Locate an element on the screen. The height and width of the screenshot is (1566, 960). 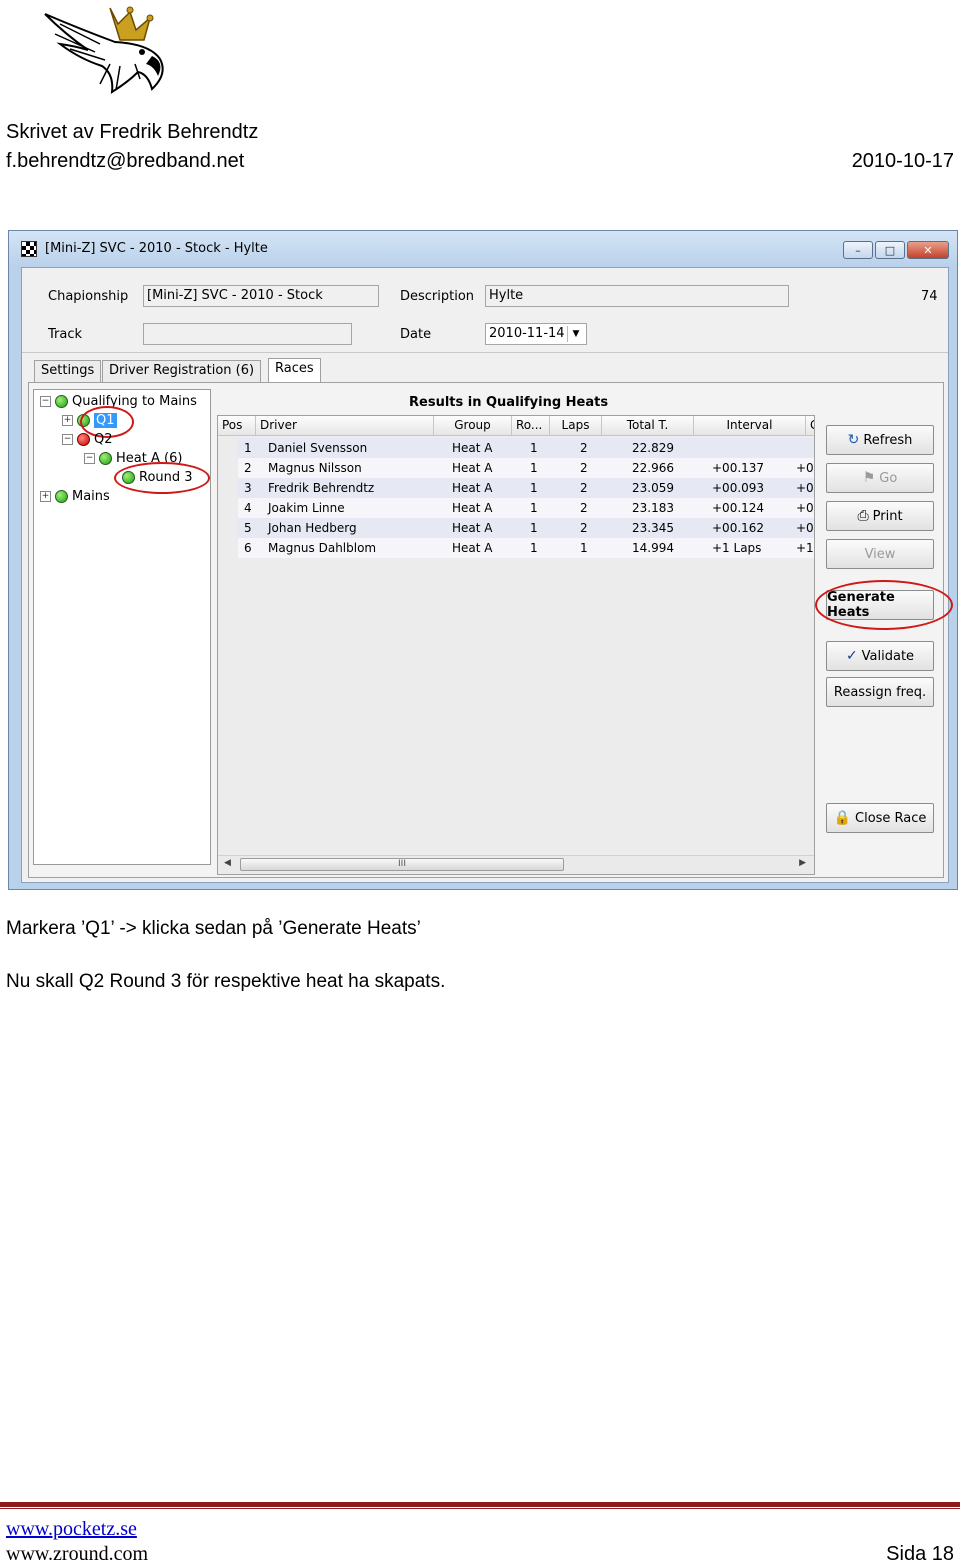
tree-node-q2: − Q2 is located at coordinates (87, 439).